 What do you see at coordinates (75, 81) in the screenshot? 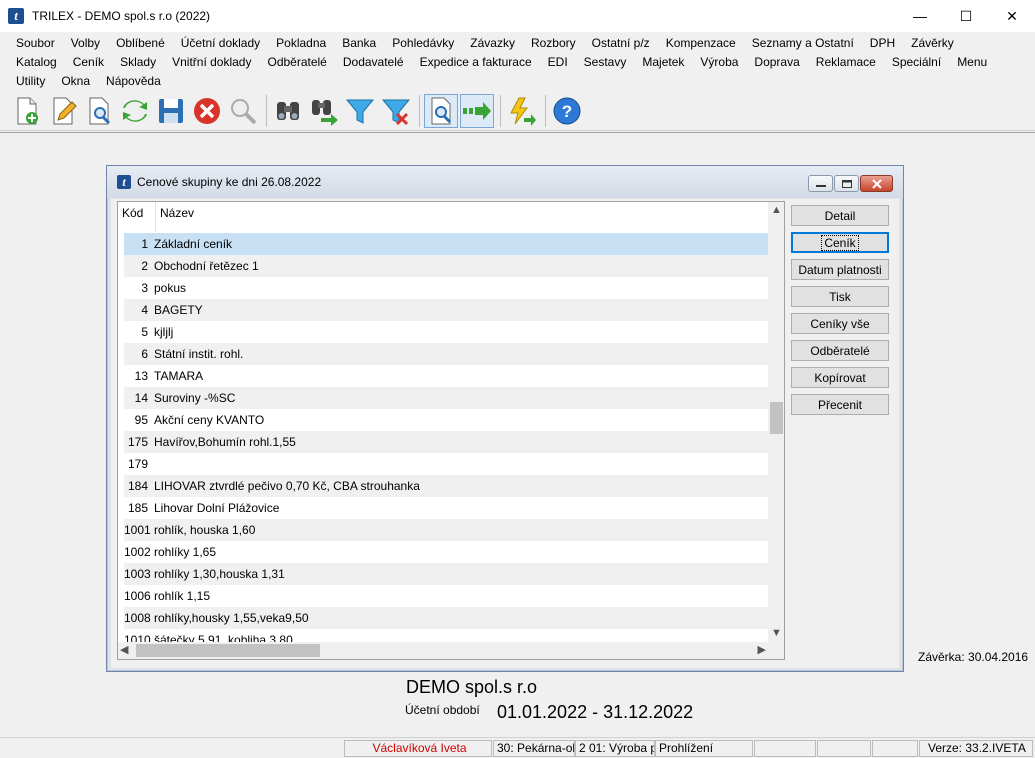
I see `menu-okna: Okna` at bounding box center [75, 81].